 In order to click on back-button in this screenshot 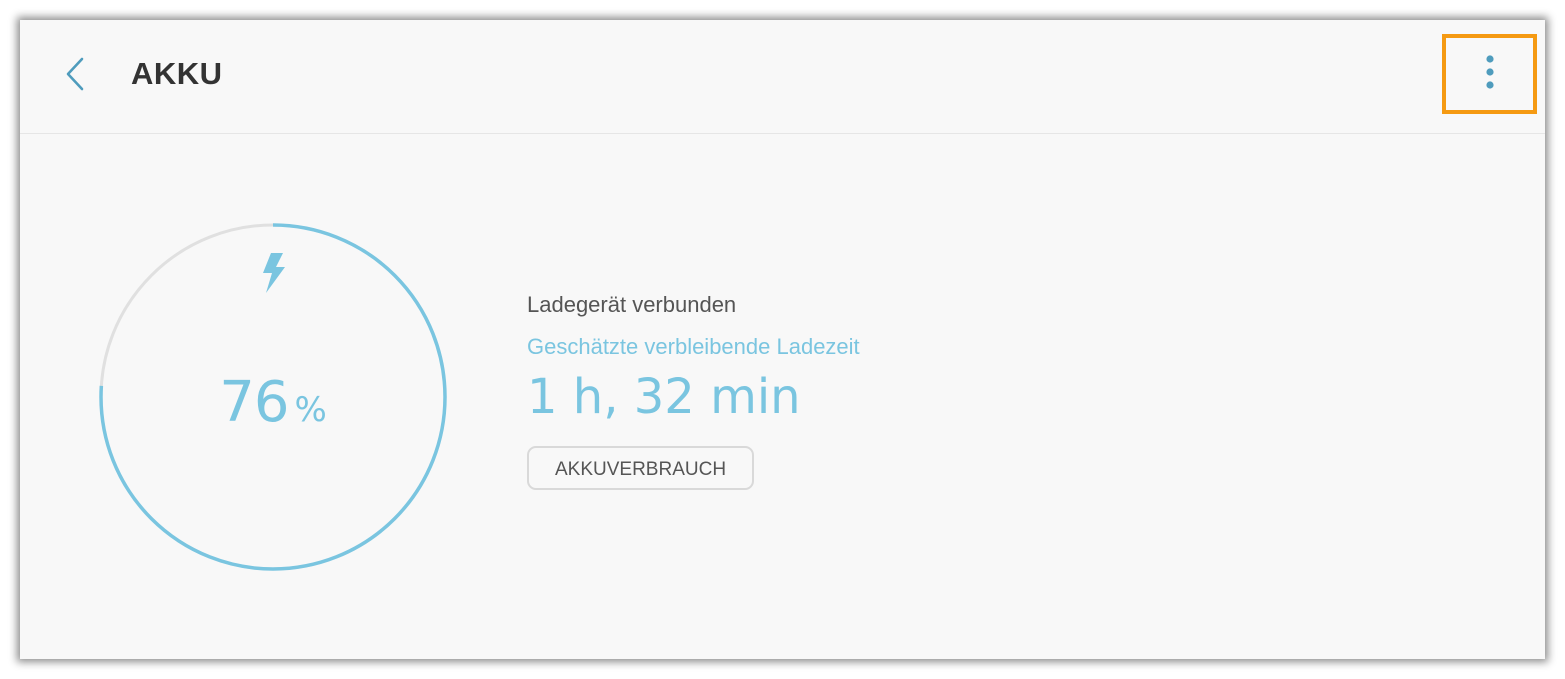, I will do `click(76, 76)`.